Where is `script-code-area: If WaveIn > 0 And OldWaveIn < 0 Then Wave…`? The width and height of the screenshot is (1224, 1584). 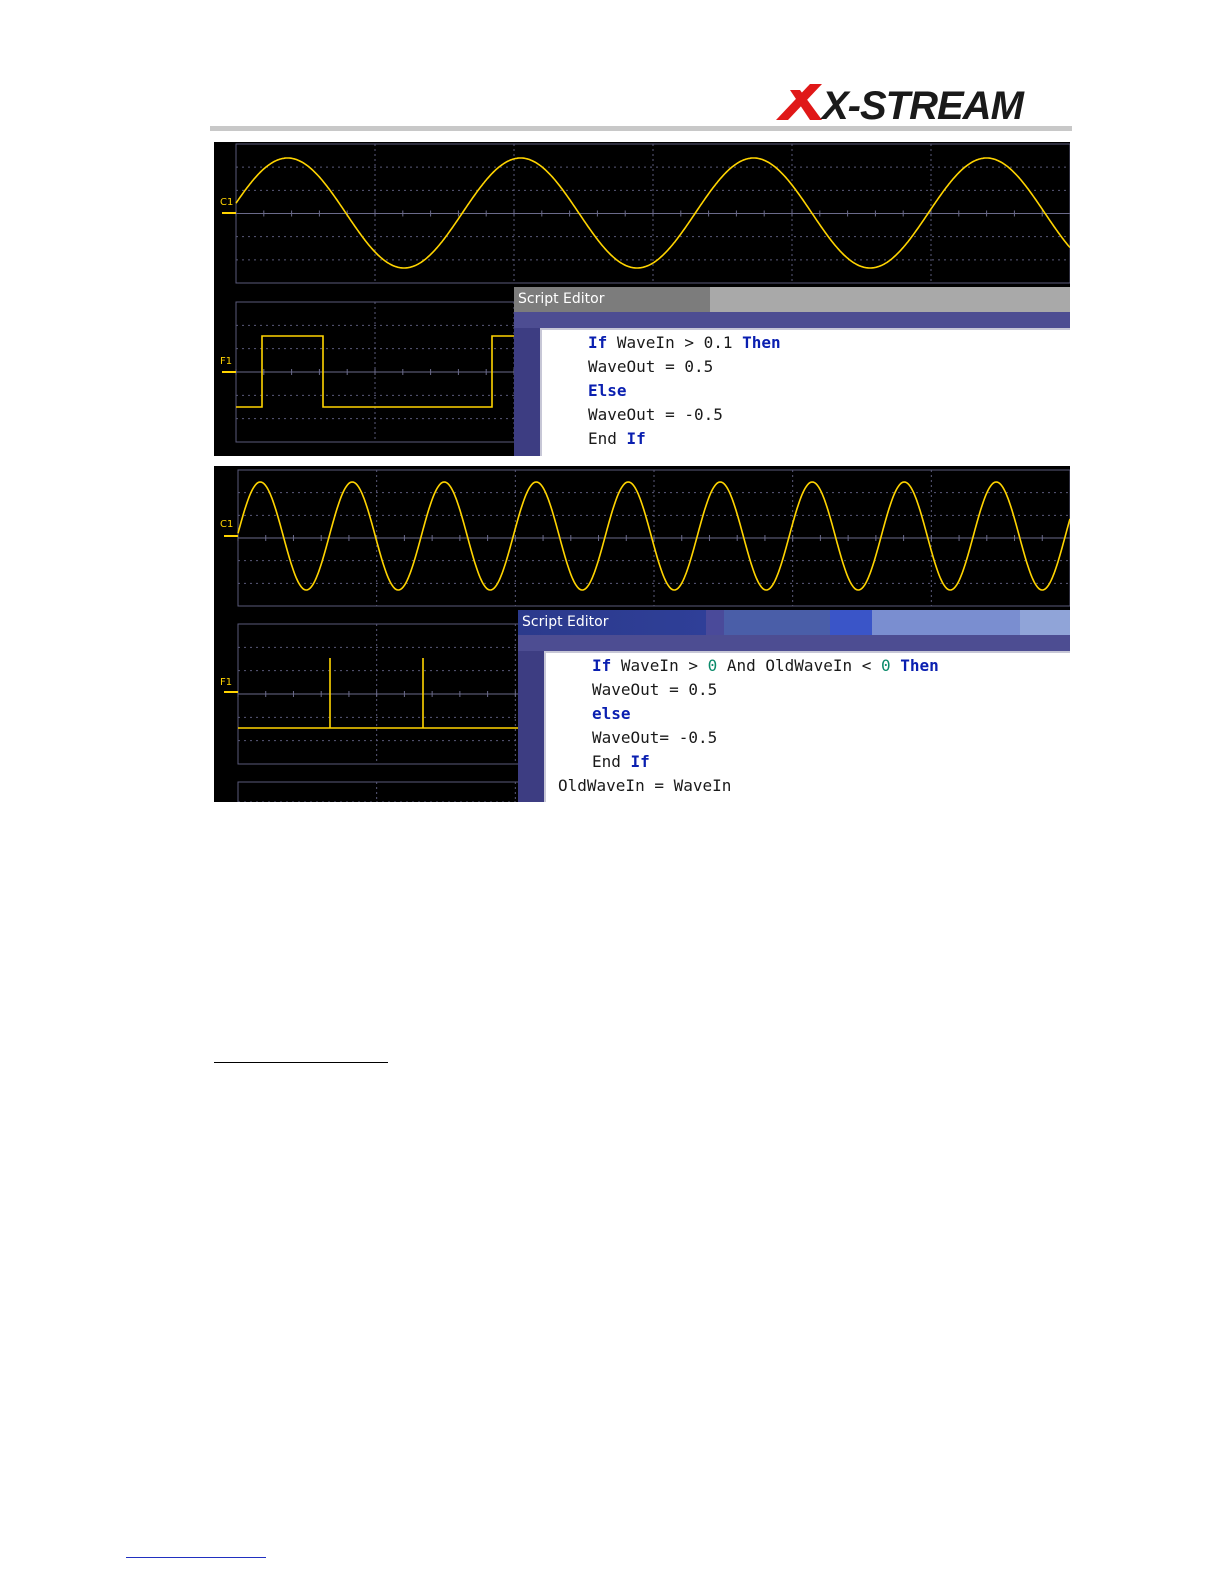 script-code-area: If WaveIn > 0 And OldWaveIn < 0 Then Wave… is located at coordinates (807, 726).